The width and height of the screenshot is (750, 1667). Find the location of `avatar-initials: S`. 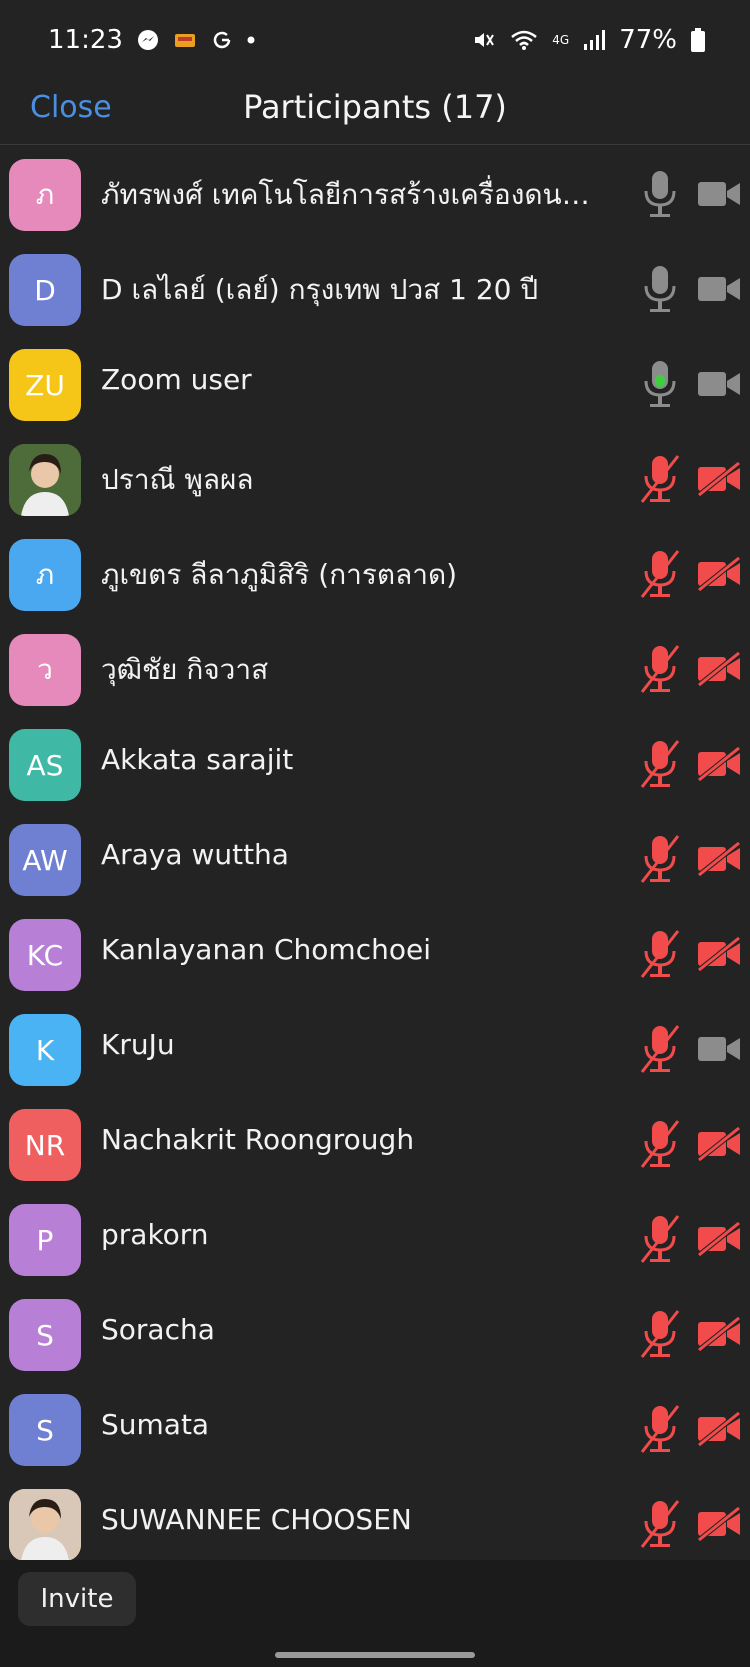

avatar-initials: S is located at coordinates (45, 1430).